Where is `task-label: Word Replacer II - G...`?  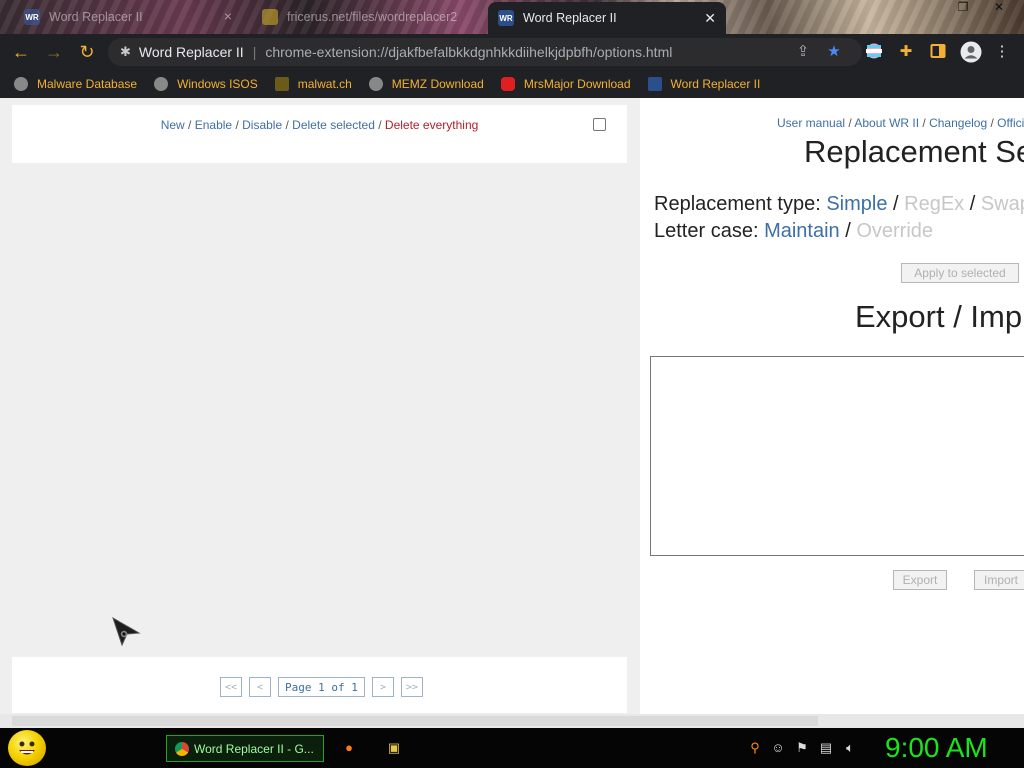
task-label: Word Replacer II - G... is located at coordinates (254, 748).